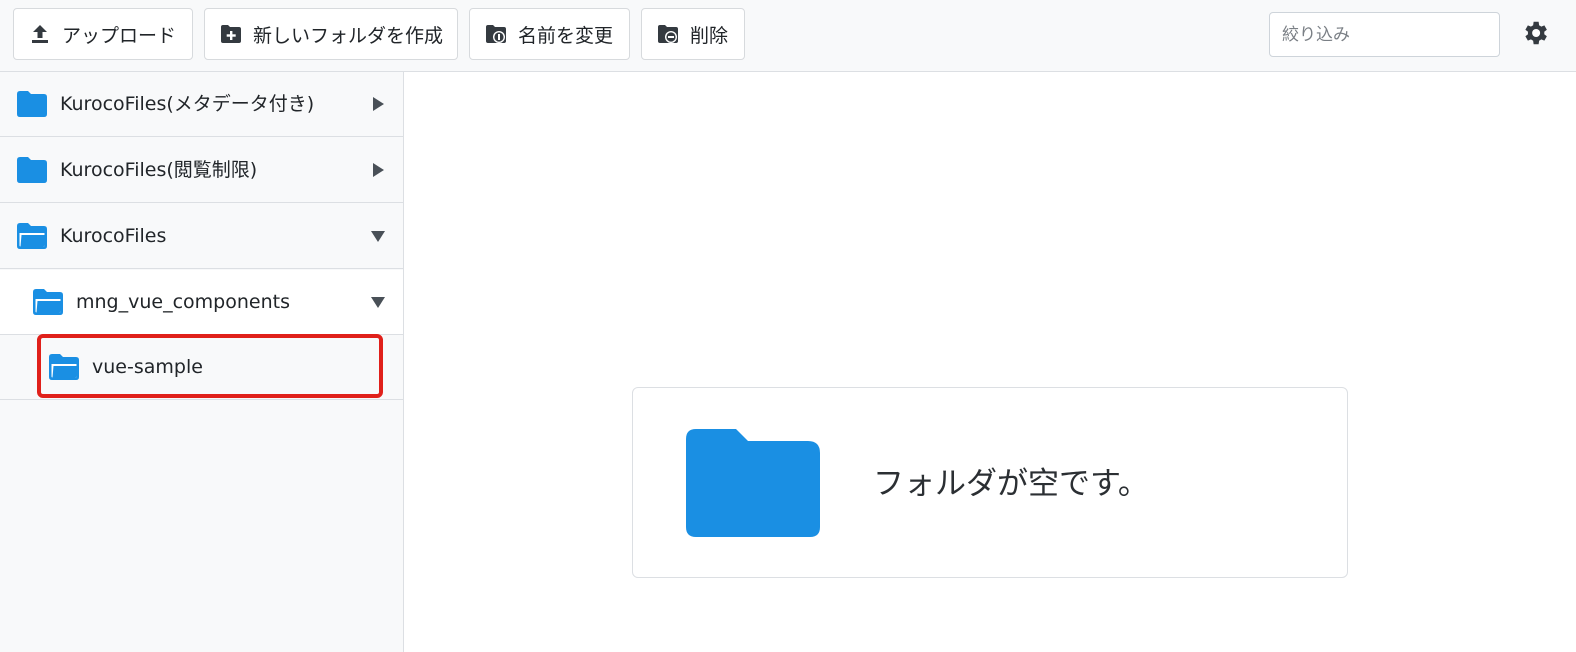 This screenshot has width=1576, height=652. What do you see at coordinates (183, 302) in the screenshot?
I see `tree-item-label: mng_vue_components` at bounding box center [183, 302].